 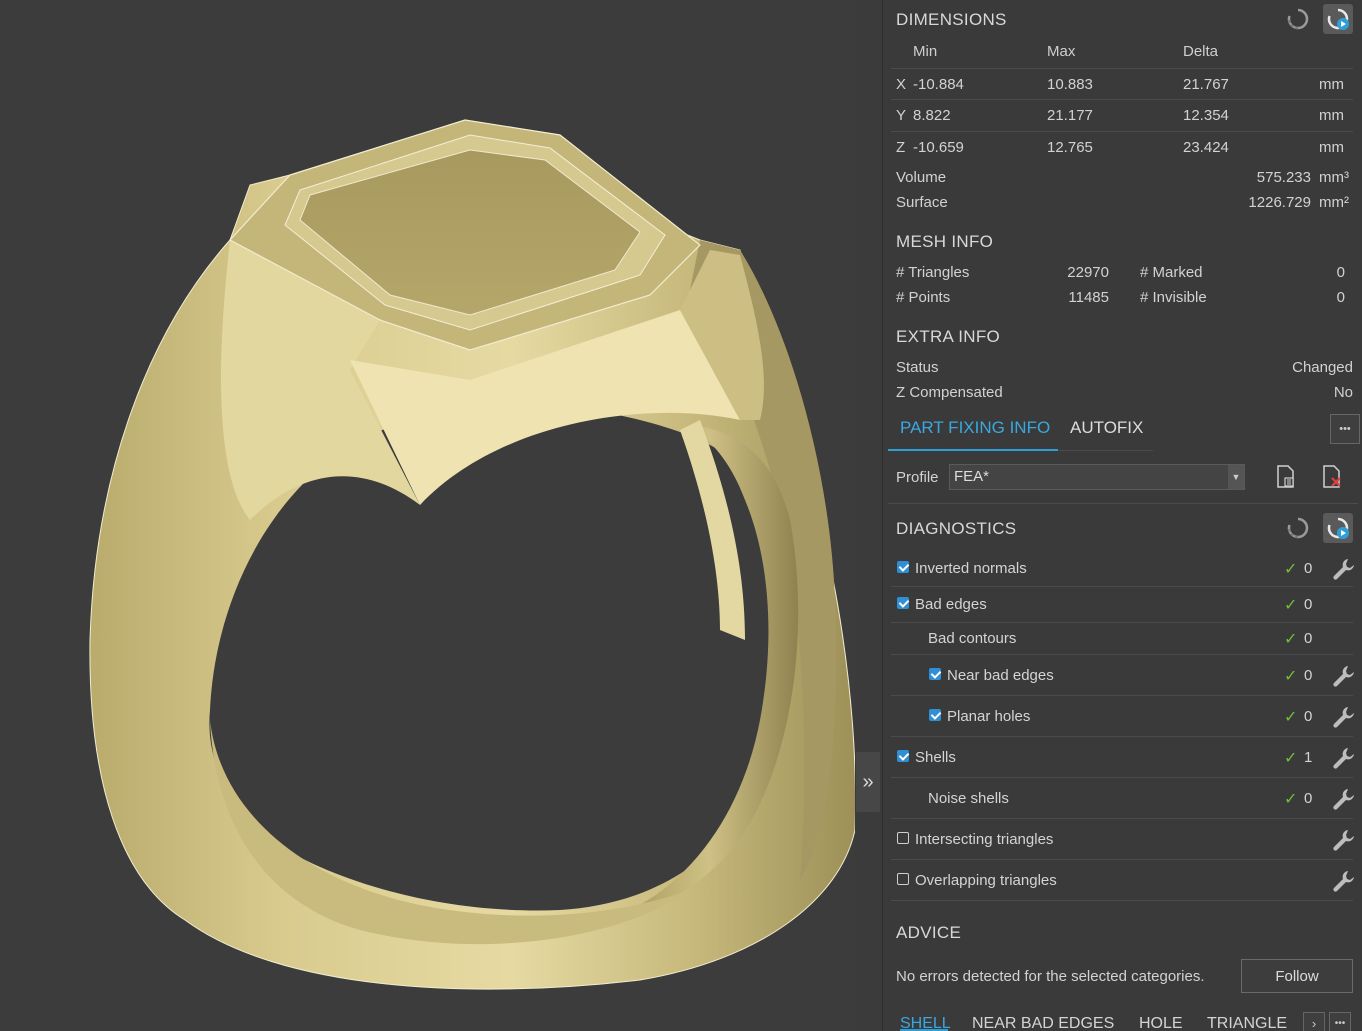 What do you see at coordinates (1122, 639) in the screenshot?
I see `diagnostic-row: Bad contours ✓ 0` at bounding box center [1122, 639].